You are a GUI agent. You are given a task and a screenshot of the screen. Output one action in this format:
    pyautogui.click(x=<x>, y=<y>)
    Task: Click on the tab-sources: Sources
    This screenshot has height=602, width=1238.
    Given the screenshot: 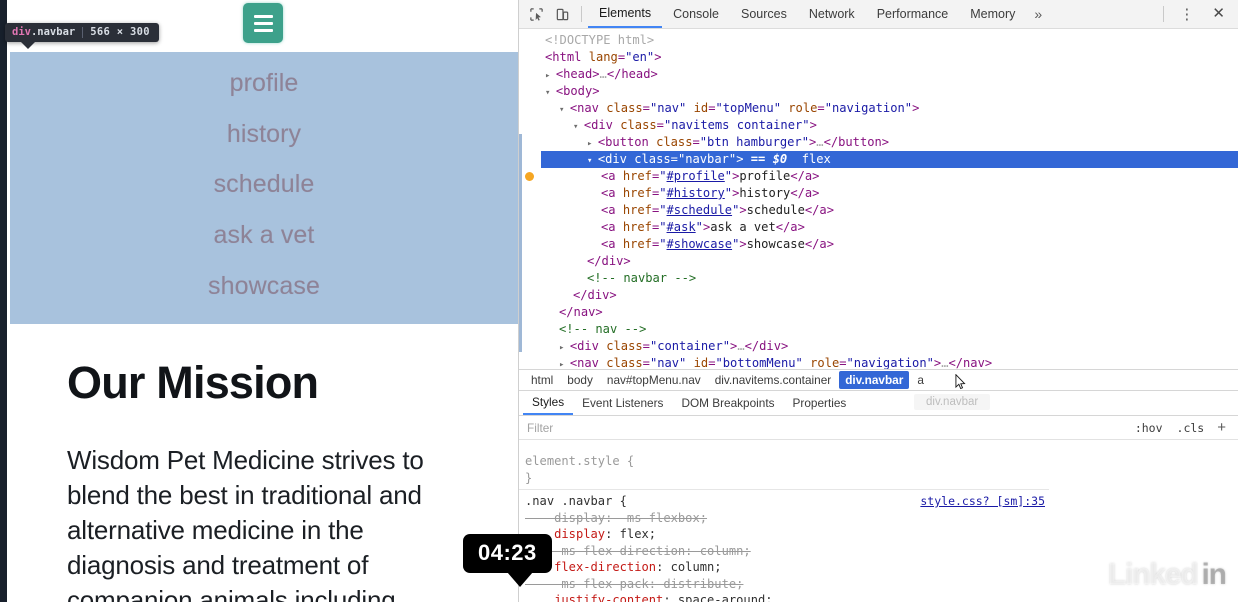 What is the action you would take?
    pyautogui.click(x=764, y=14)
    